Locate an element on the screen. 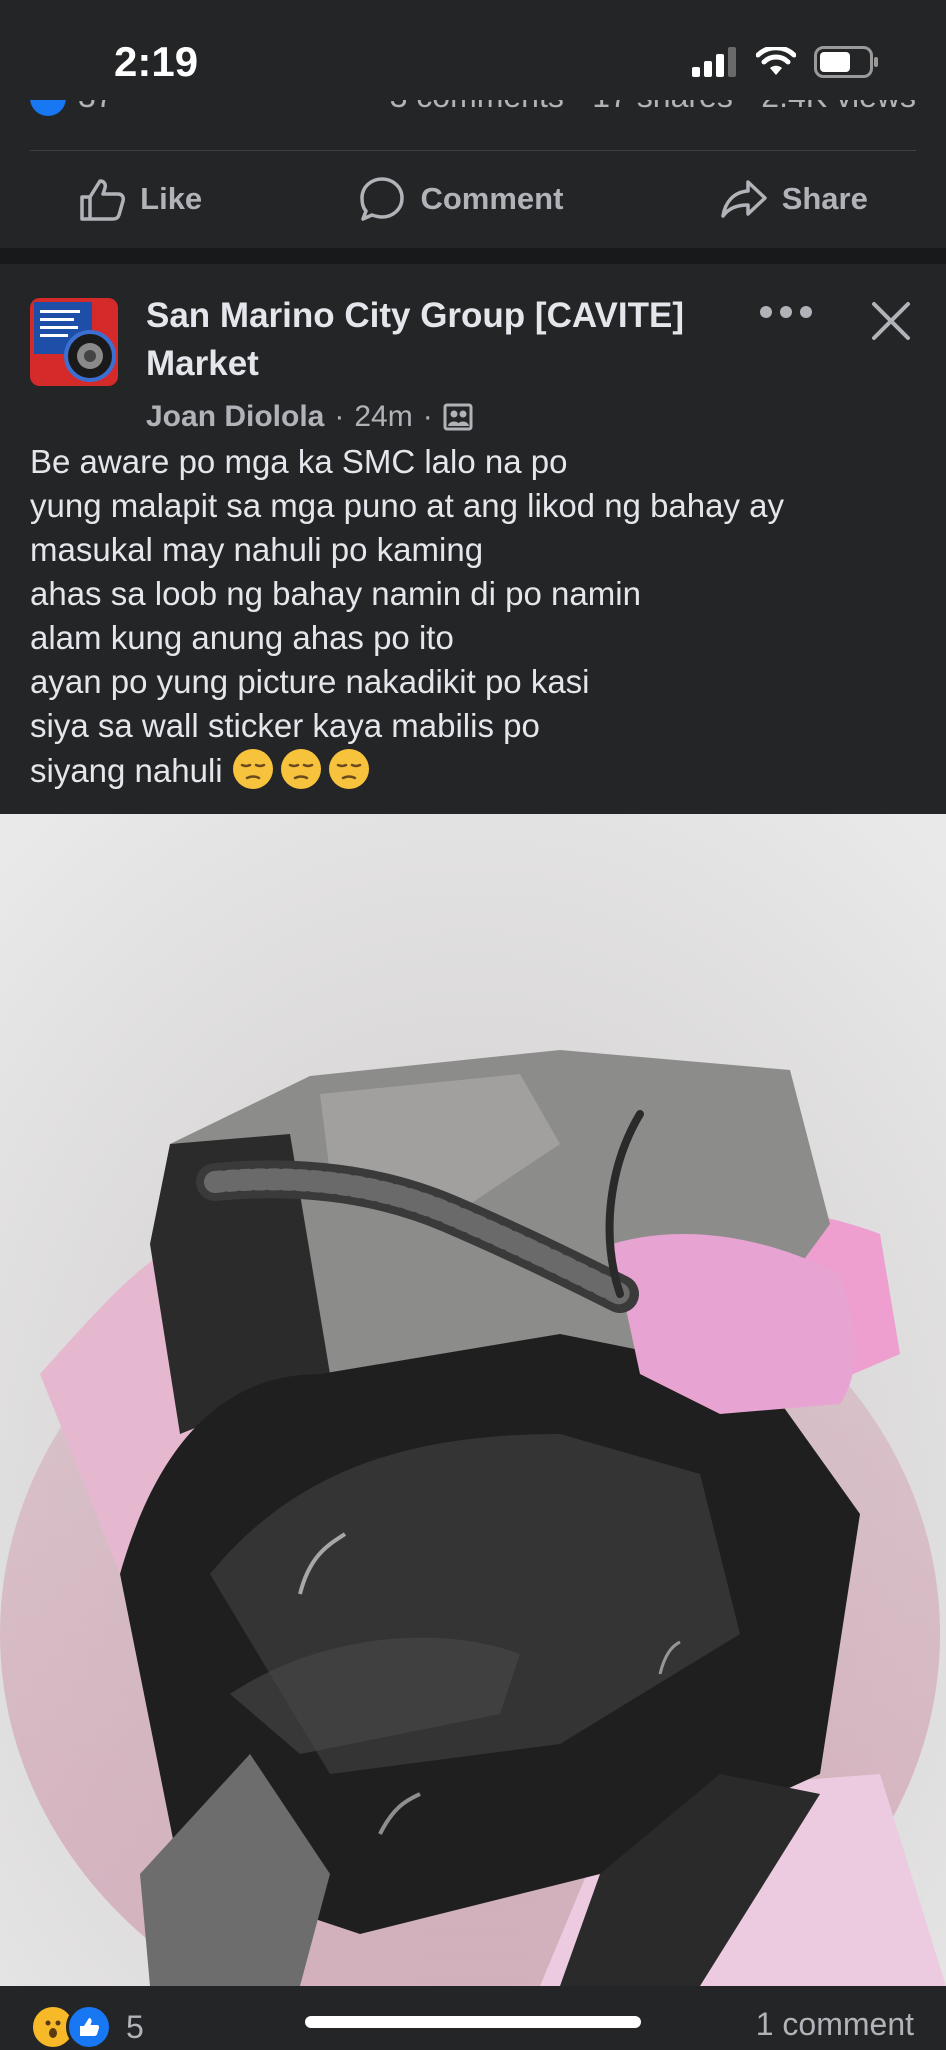 Image resolution: width=946 pixels, height=2050 pixels. like-button: Like is located at coordinates (140, 199).